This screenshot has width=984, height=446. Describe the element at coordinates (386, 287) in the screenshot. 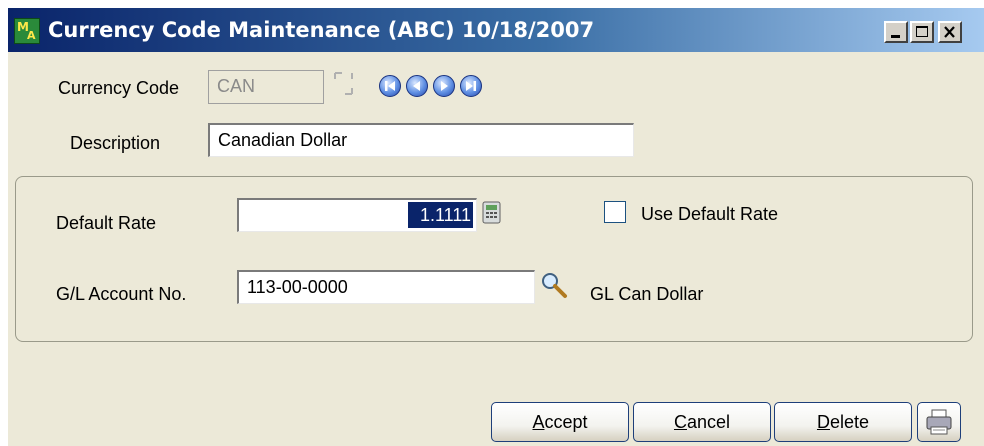

I see `gl-account-field: 113-00-0000` at that location.